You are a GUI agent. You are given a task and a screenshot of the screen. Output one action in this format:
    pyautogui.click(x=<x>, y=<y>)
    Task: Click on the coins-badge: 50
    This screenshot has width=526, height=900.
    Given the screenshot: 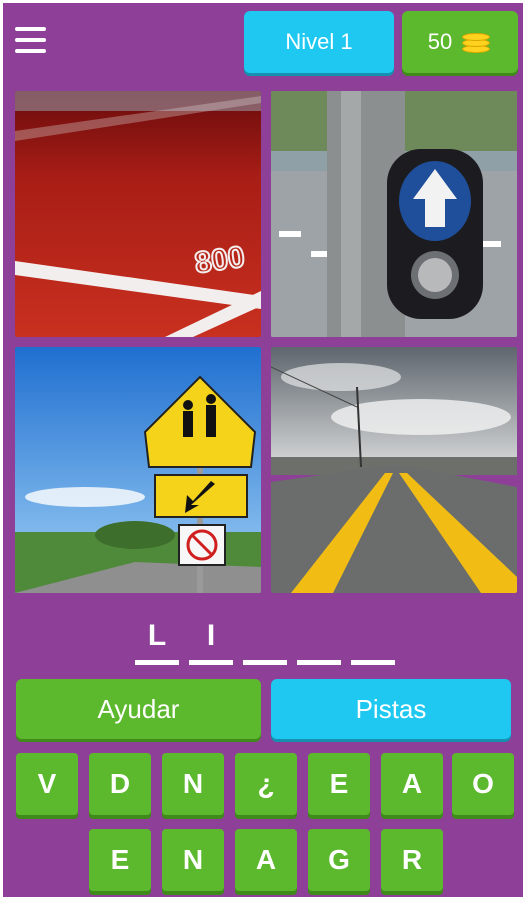 What is the action you would take?
    pyautogui.click(x=460, y=42)
    